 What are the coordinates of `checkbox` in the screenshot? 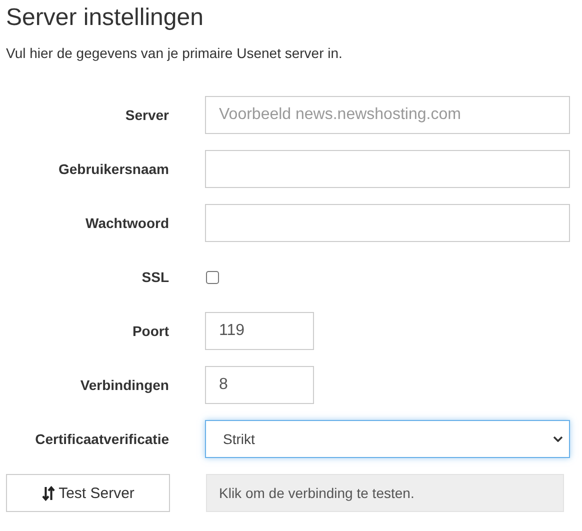 It's located at (212, 277).